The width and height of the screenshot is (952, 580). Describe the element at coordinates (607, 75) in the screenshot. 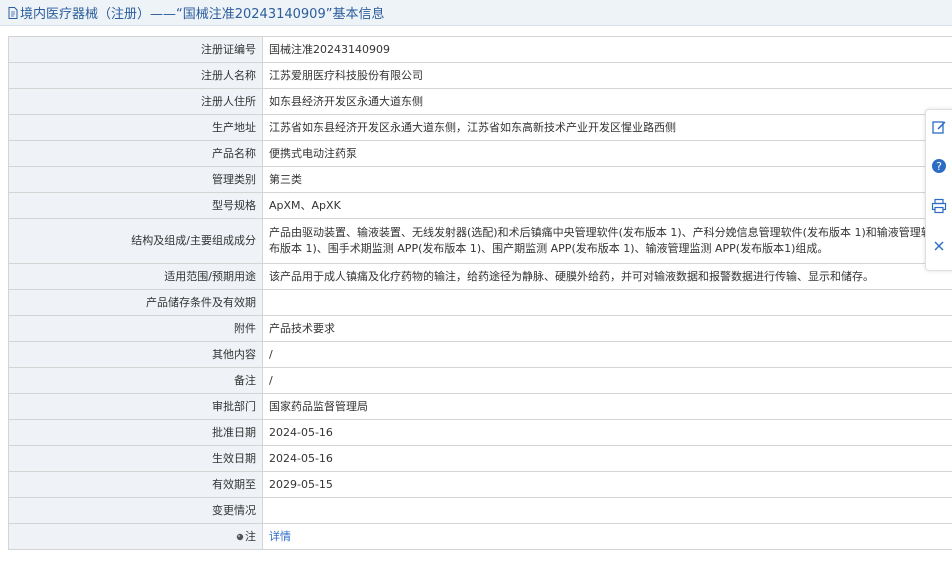

I see `row-value: 江苏爱朋医疗科技股份有限公司` at that location.